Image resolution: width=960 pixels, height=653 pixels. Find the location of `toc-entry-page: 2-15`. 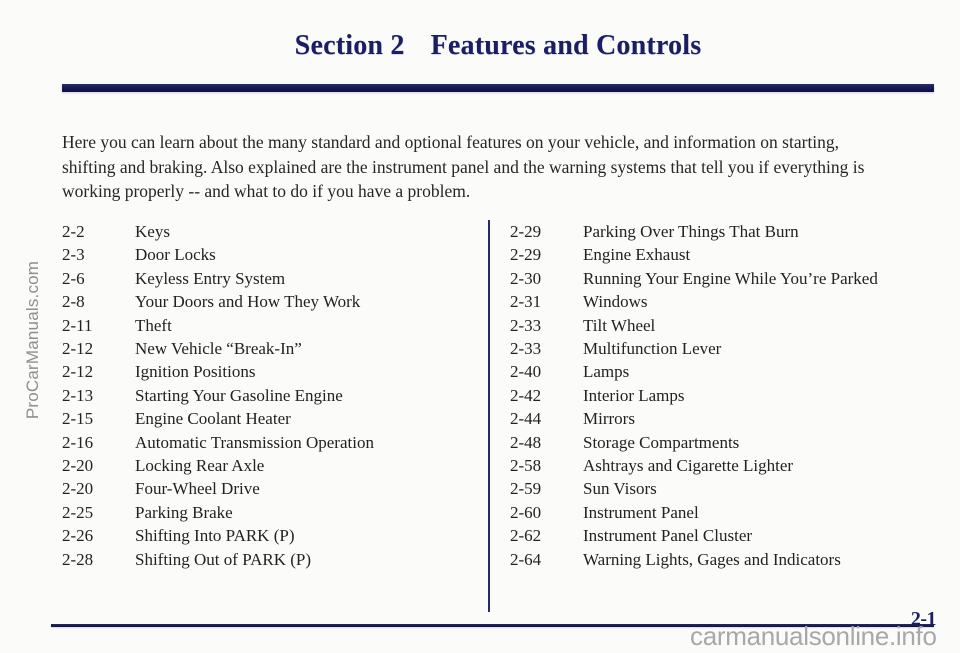

toc-entry-page: 2-15 is located at coordinates (78, 419).